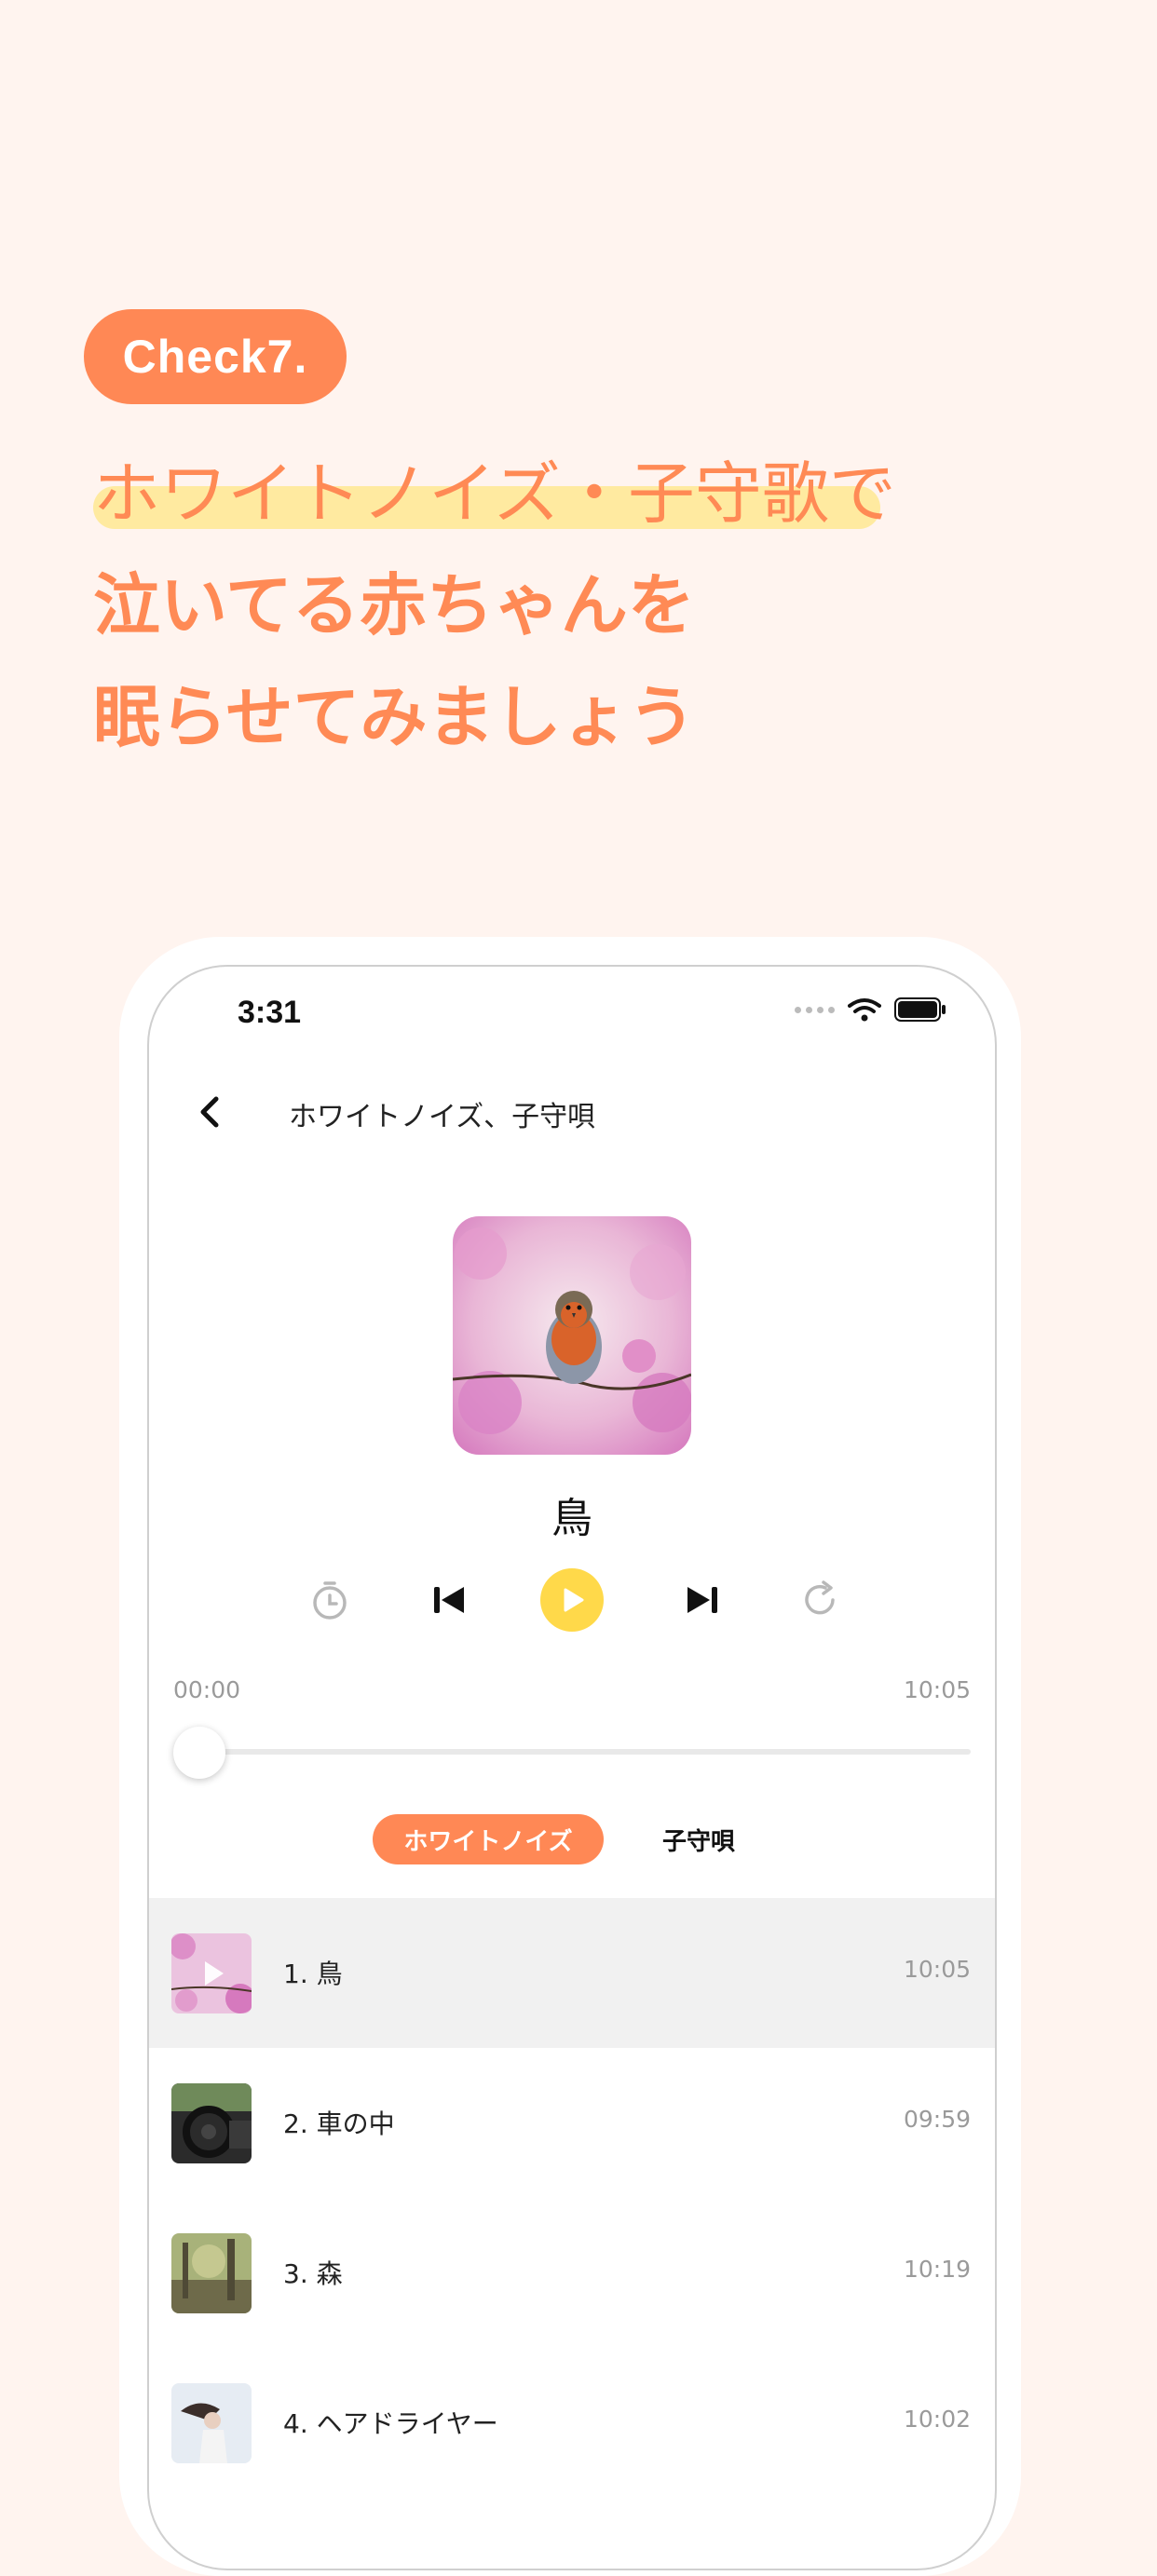 The image size is (1157, 2576). I want to click on progress-track, so click(572, 1752).